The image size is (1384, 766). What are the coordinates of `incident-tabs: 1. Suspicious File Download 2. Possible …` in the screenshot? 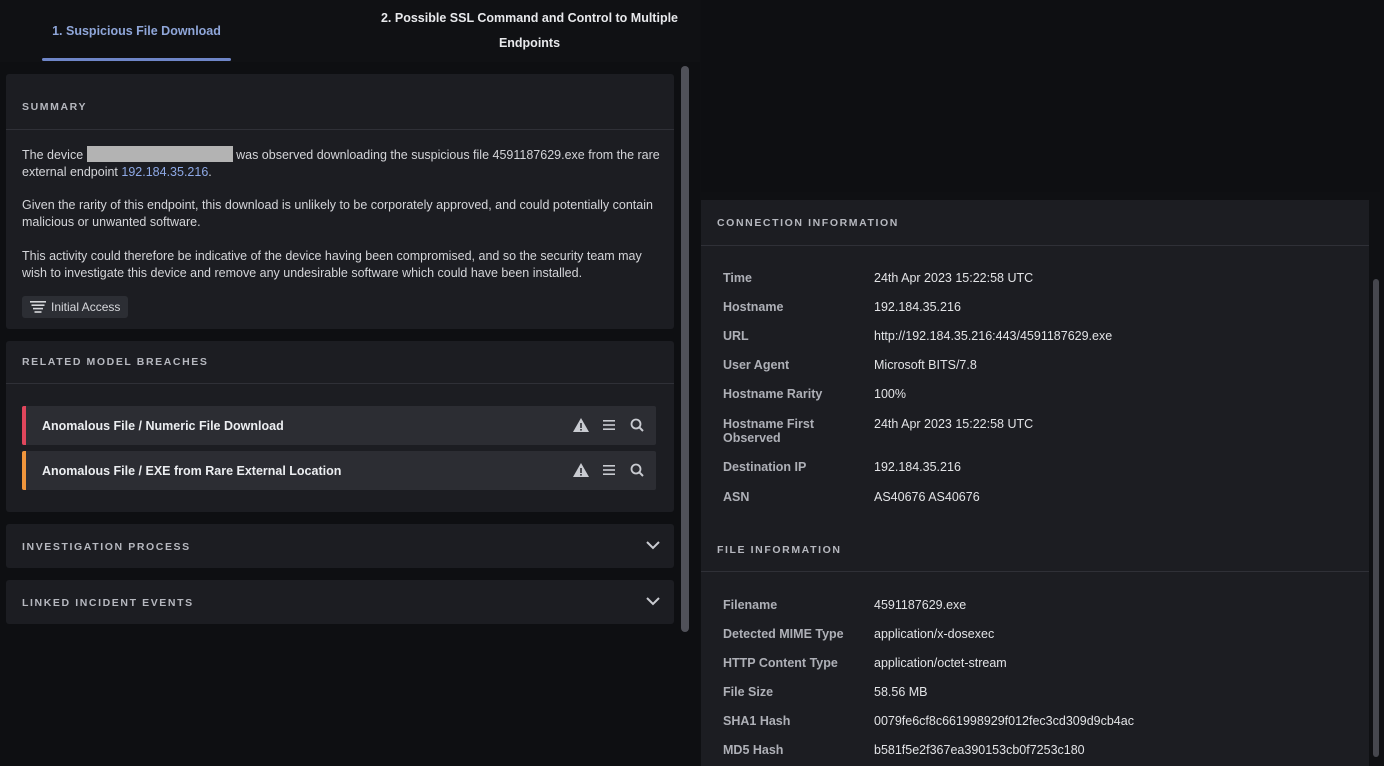 It's located at (350, 31).